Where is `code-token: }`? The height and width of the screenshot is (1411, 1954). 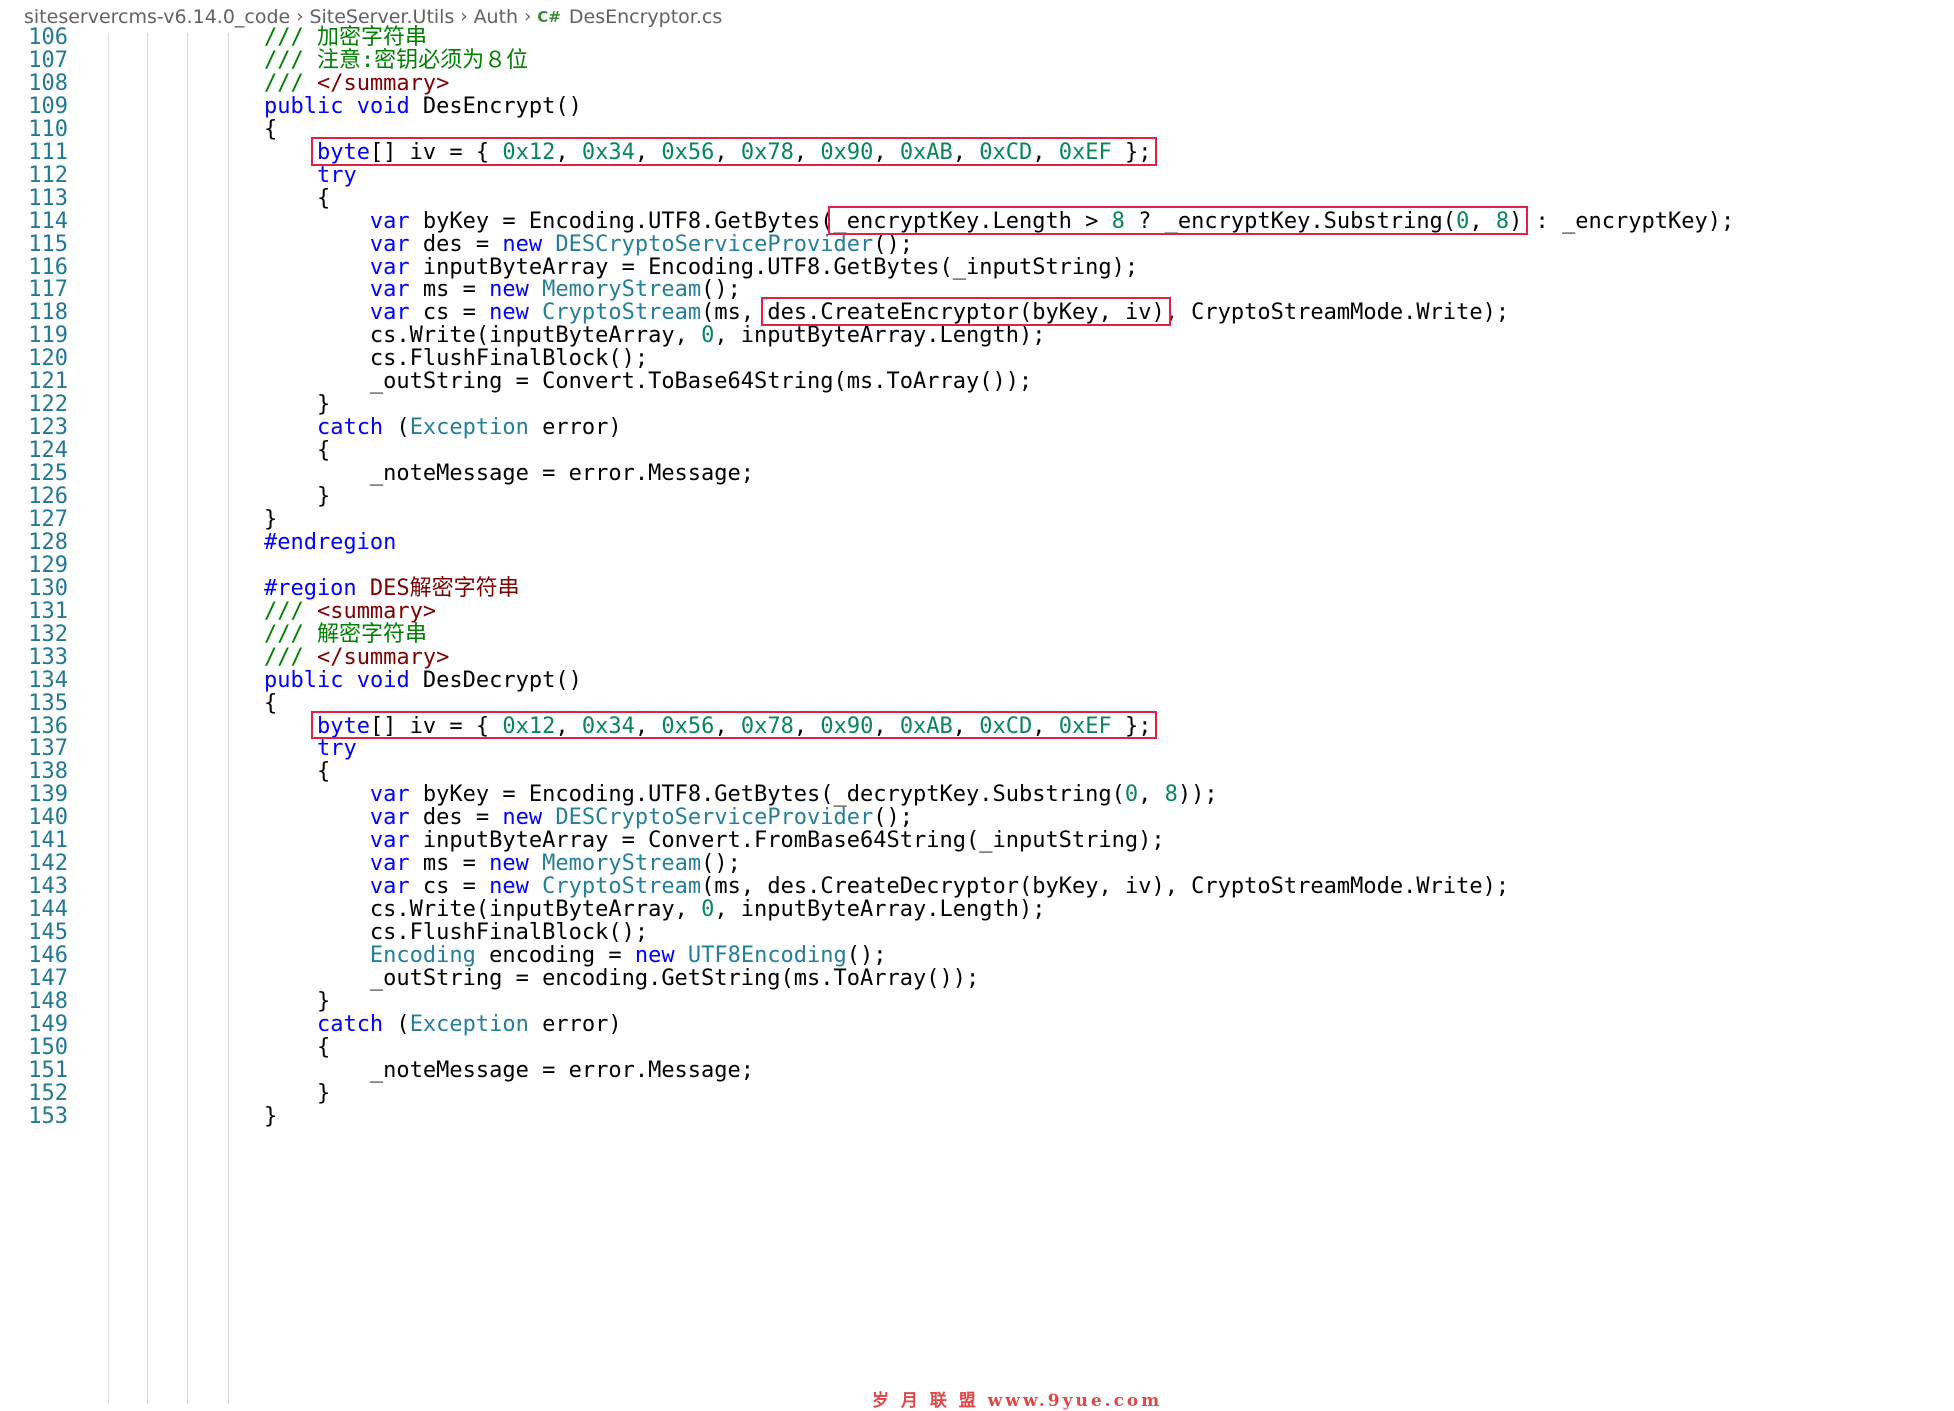 code-token: } is located at coordinates (218, 1116).